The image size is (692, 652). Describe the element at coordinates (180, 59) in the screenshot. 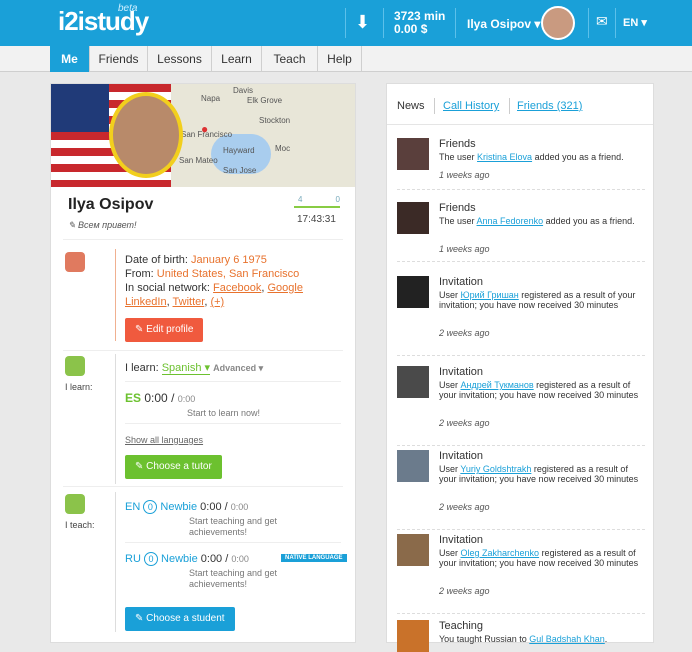

I see `tab-lessons: Lessons` at that location.